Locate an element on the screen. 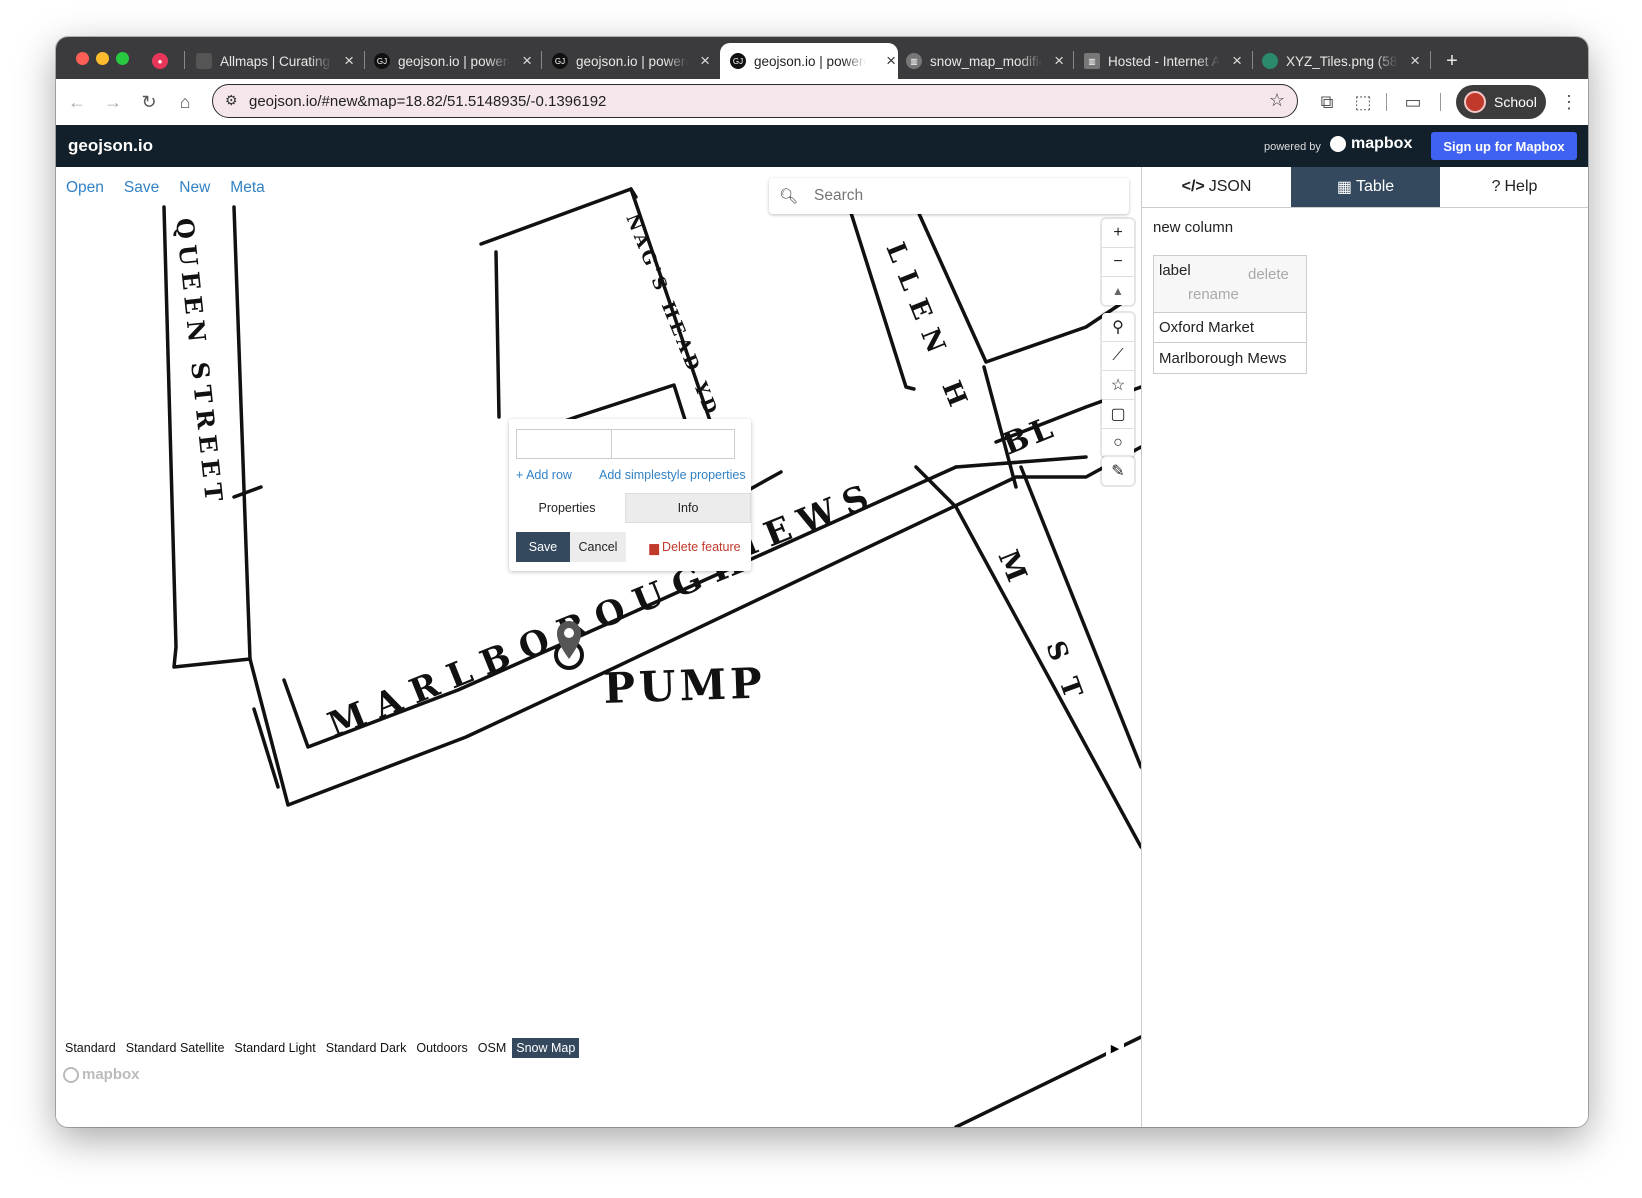 The height and width of the screenshot is (1198, 1642). home-button: ⌂ is located at coordinates (185, 102).